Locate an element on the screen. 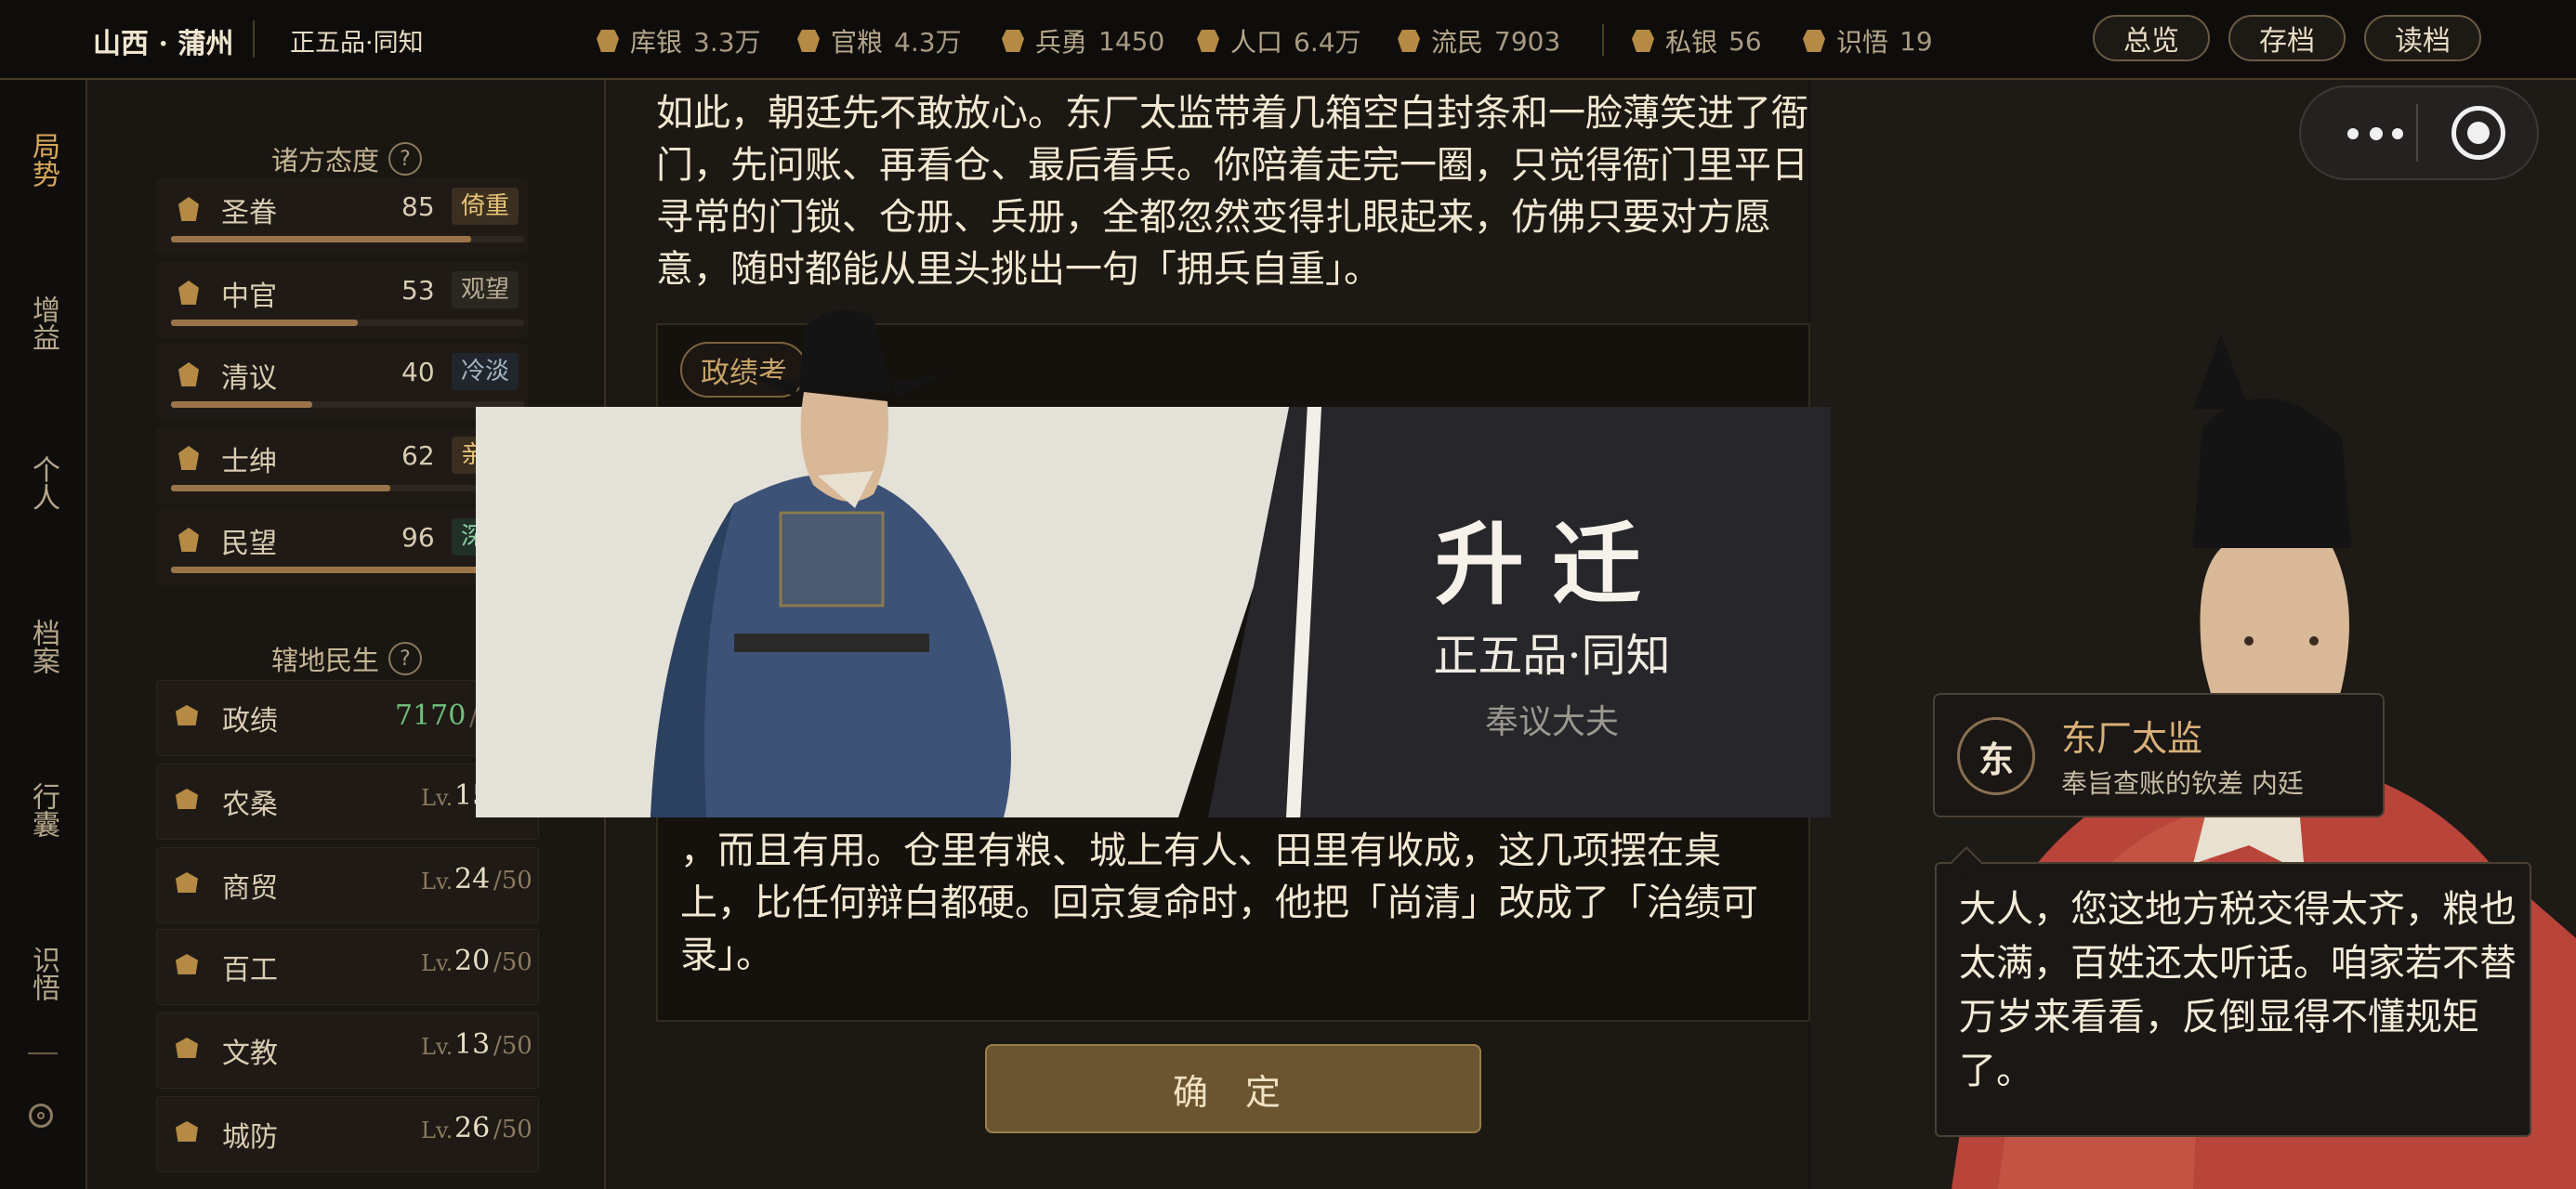  merit-label: 政绩 is located at coordinates (250, 721).